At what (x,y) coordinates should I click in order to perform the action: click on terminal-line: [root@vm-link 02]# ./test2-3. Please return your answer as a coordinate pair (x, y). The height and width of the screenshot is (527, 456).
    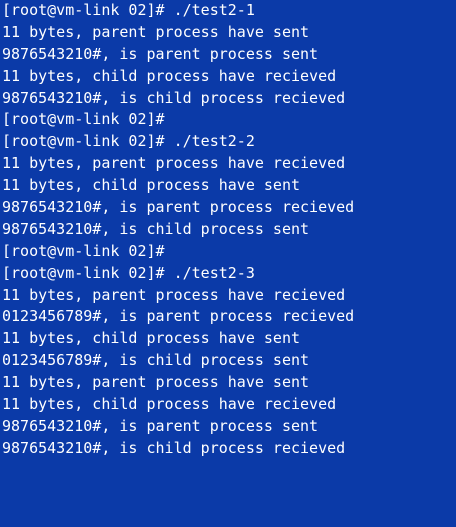
    Looking at the image, I should click on (128, 272).